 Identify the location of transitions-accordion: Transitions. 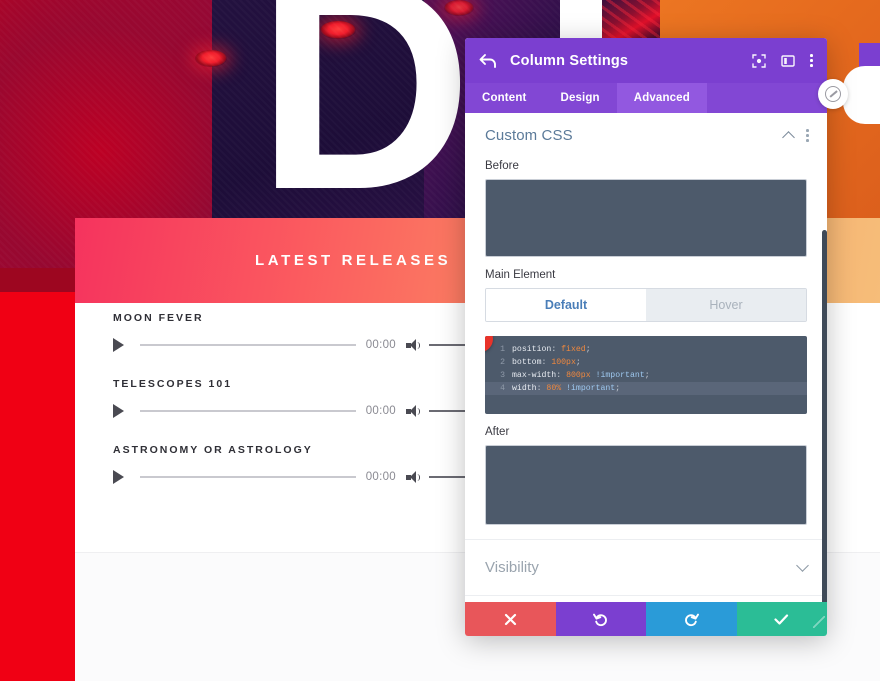
(646, 598).